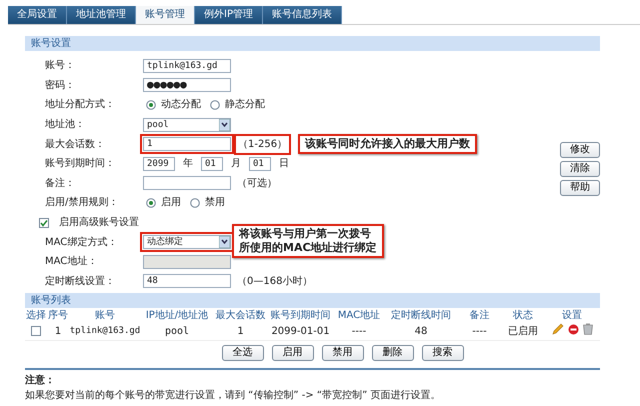  I want to click on field-hint: （可选）, so click(257, 183).